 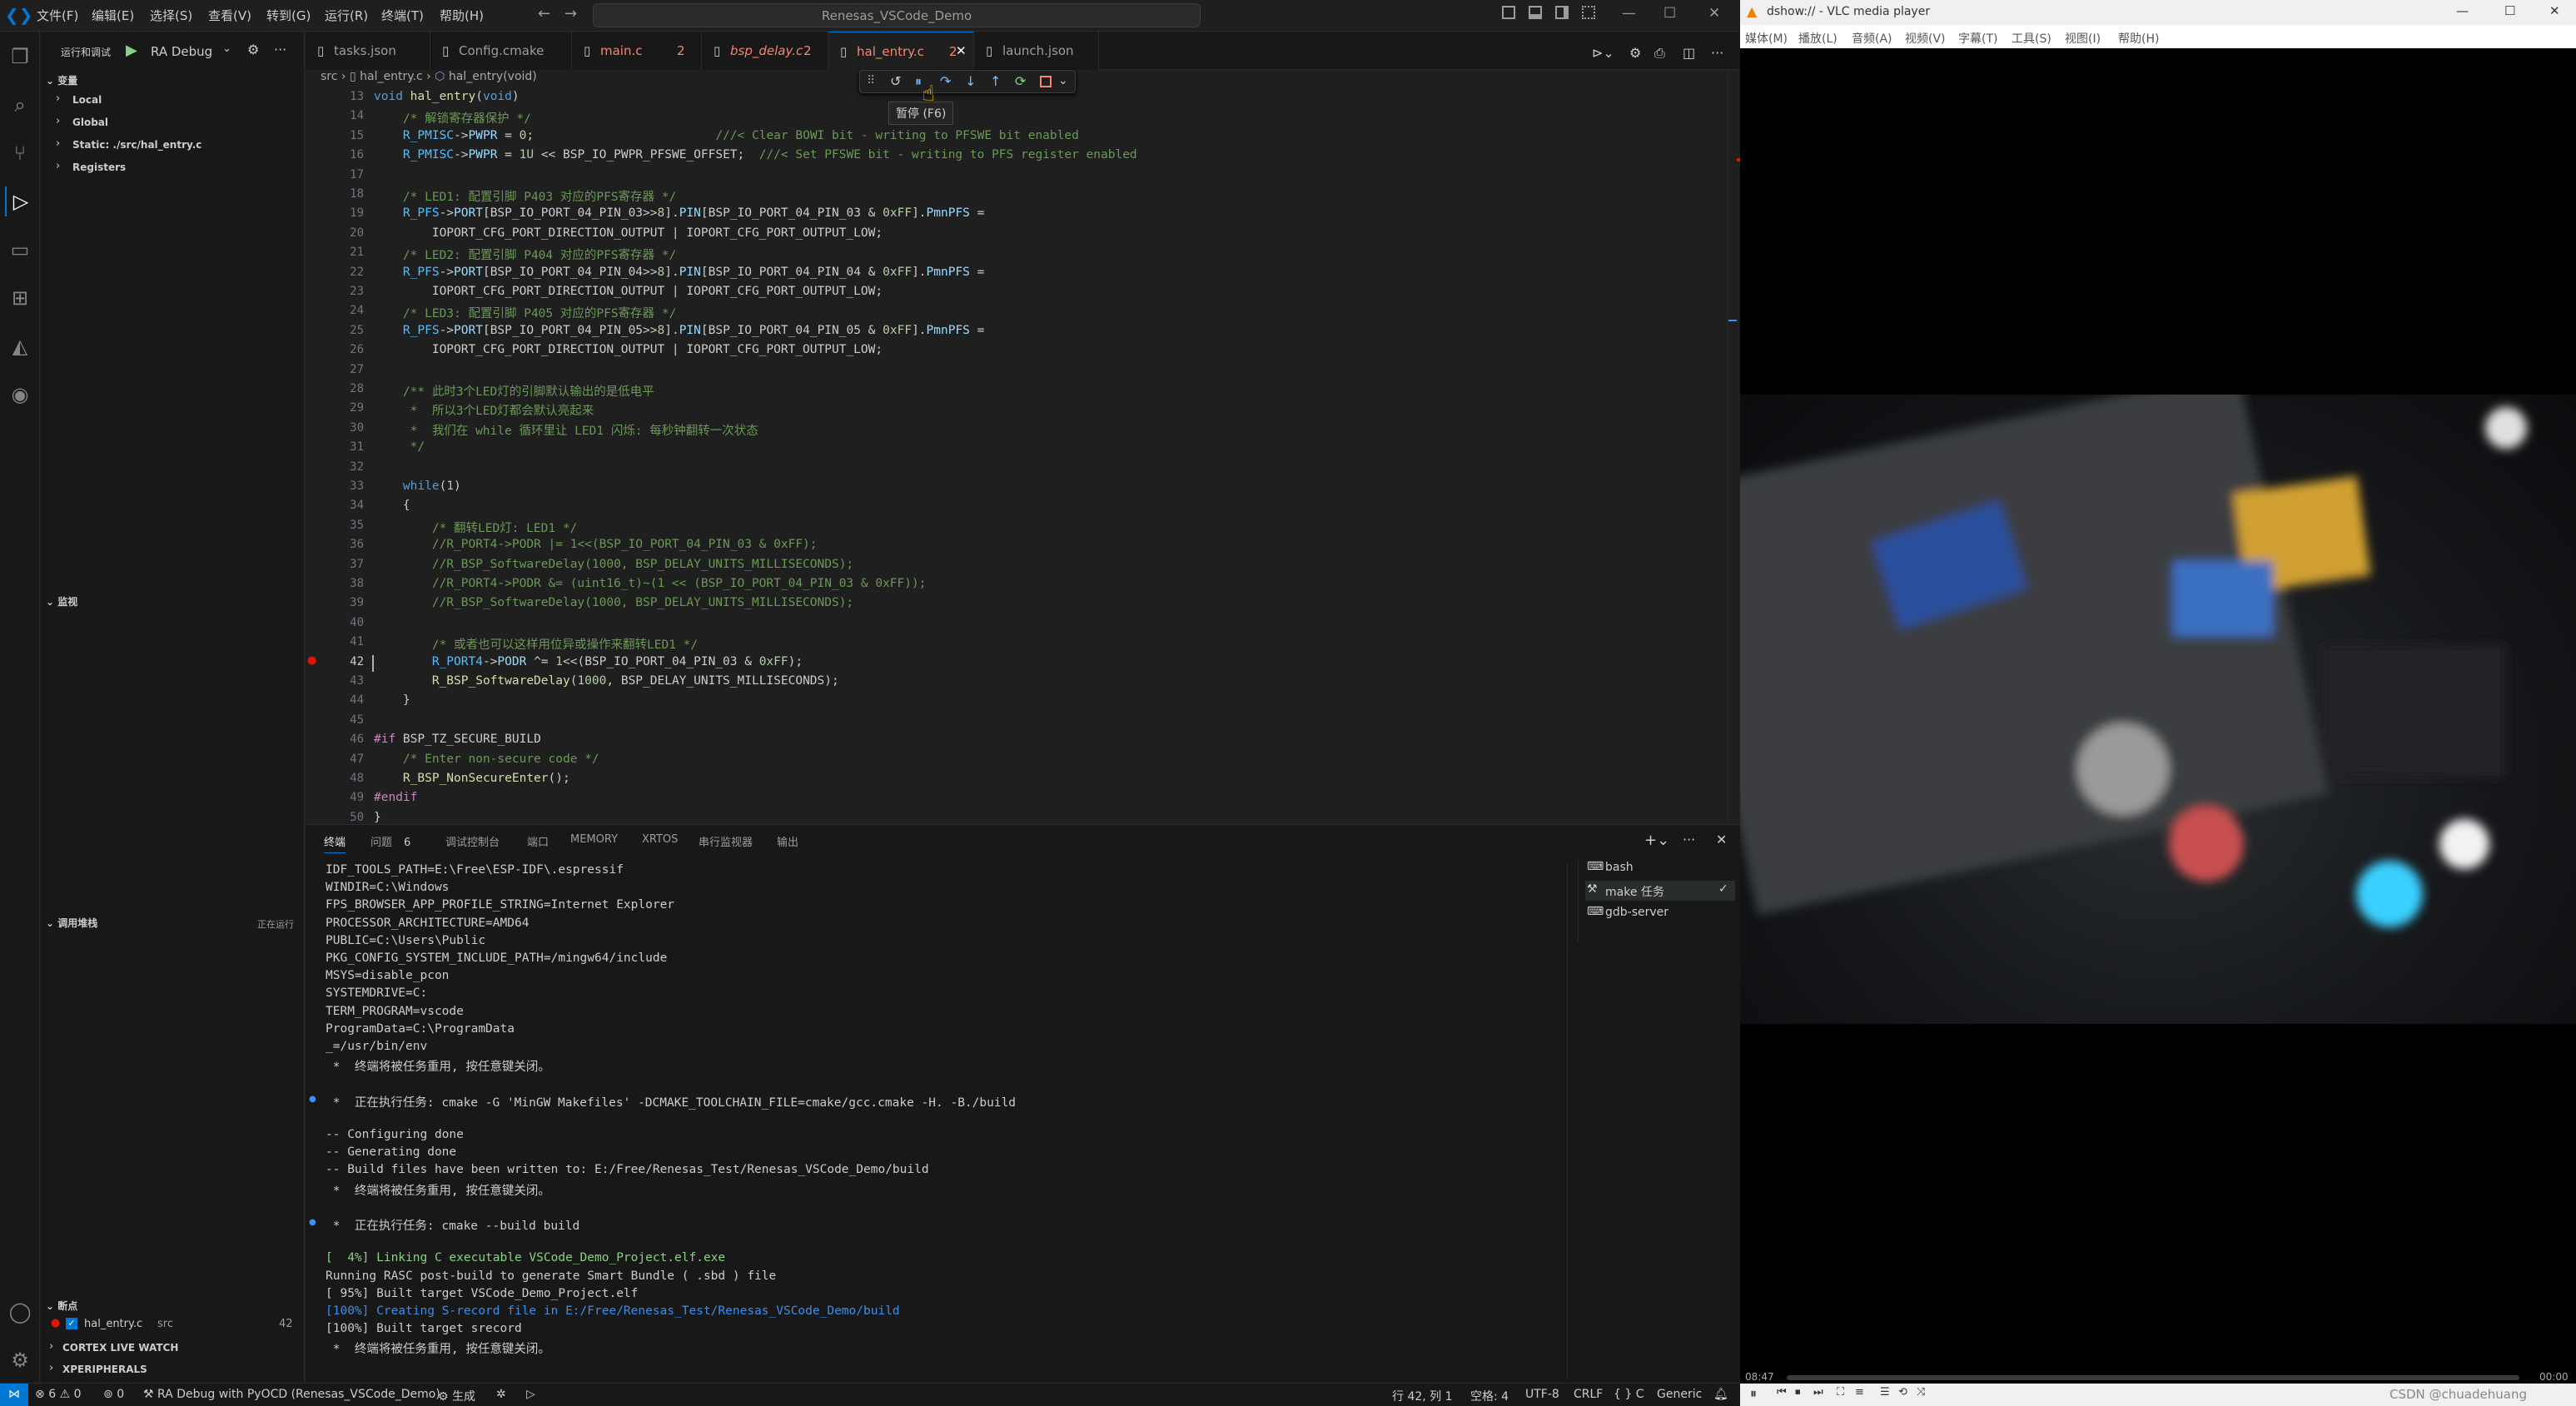 I want to click on terminal-list-item: ⌨ bash, so click(x=1660, y=868).